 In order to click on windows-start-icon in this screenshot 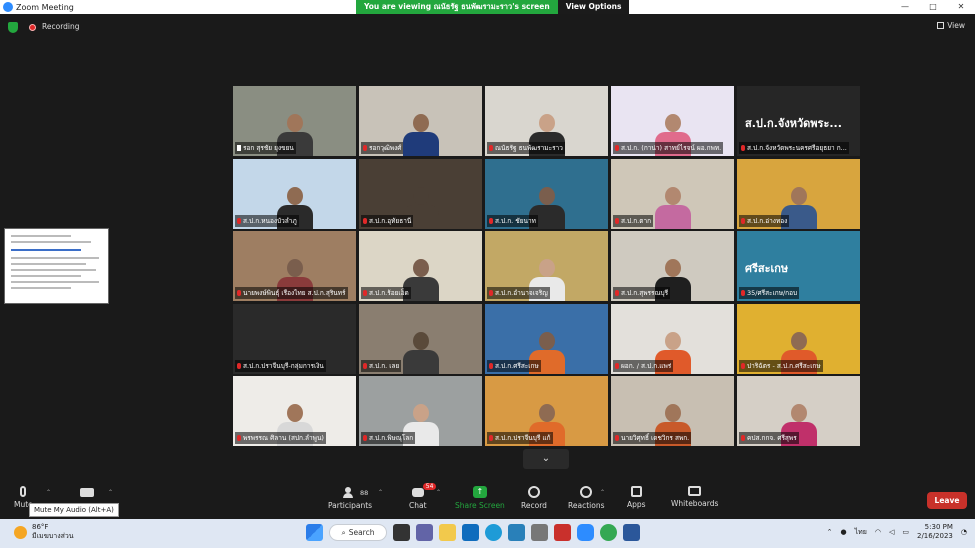, I will do `click(314, 532)`.